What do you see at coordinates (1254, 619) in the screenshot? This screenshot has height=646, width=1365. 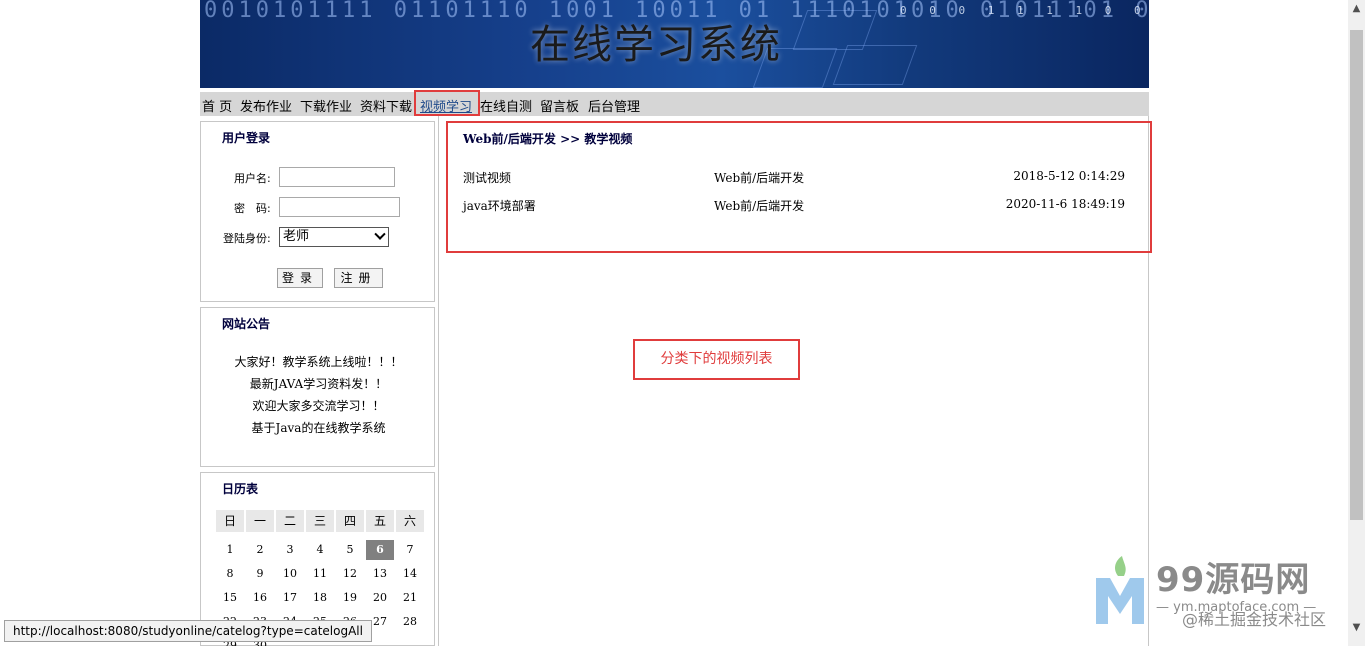 I see `watermark-credit: @稀土掘金技术社区` at bounding box center [1254, 619].